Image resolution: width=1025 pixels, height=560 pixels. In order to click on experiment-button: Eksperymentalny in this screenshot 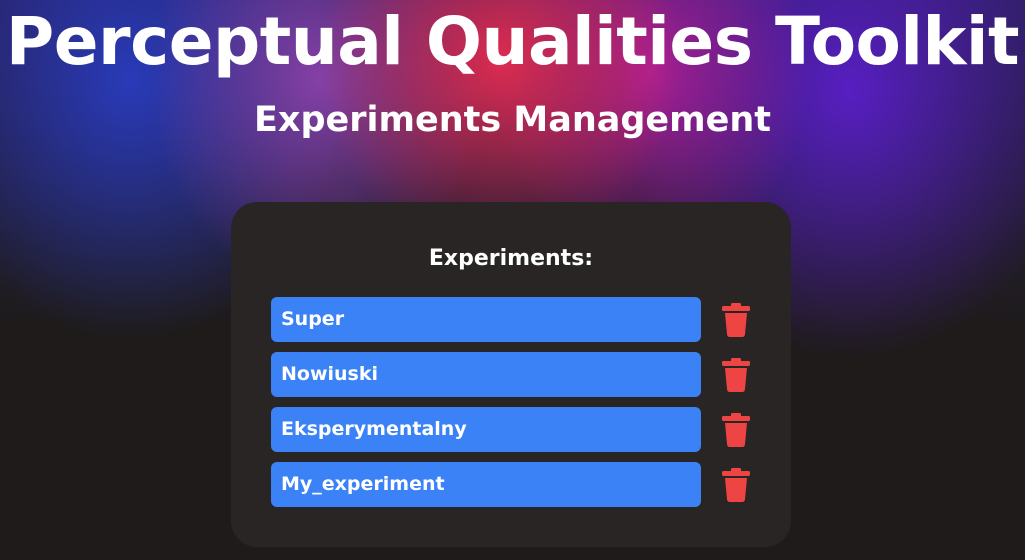, I will do `click(486, 429)`.